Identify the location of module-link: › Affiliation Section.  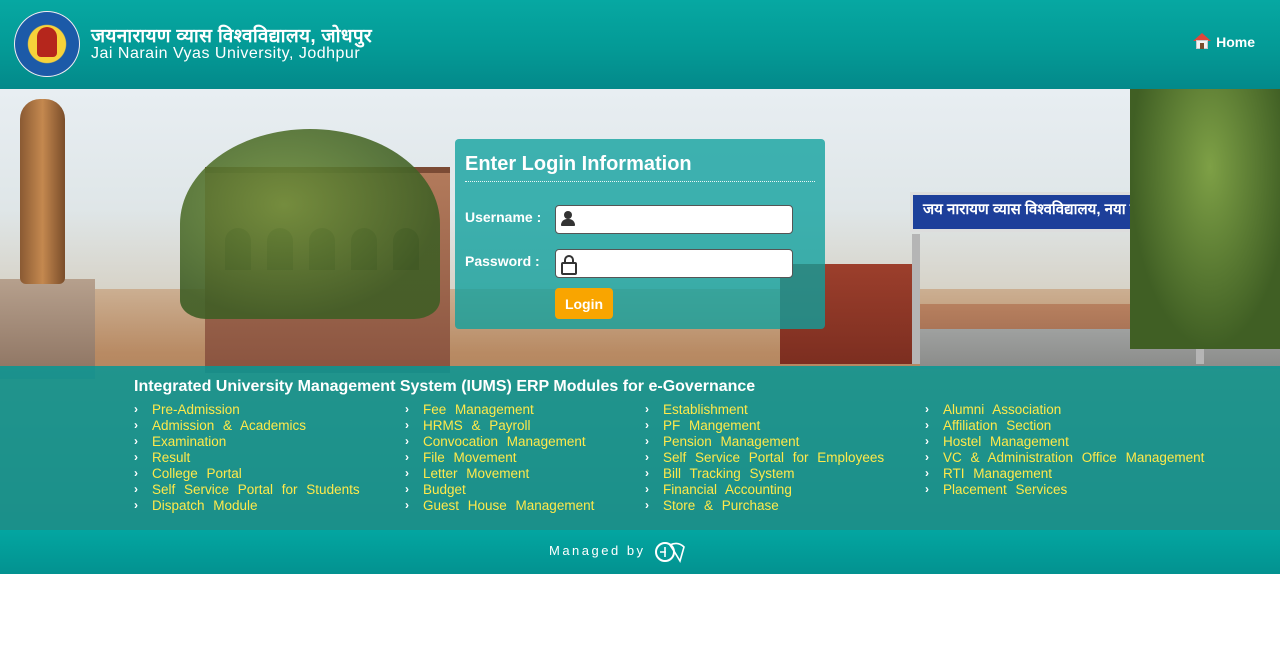
(1064, 425).